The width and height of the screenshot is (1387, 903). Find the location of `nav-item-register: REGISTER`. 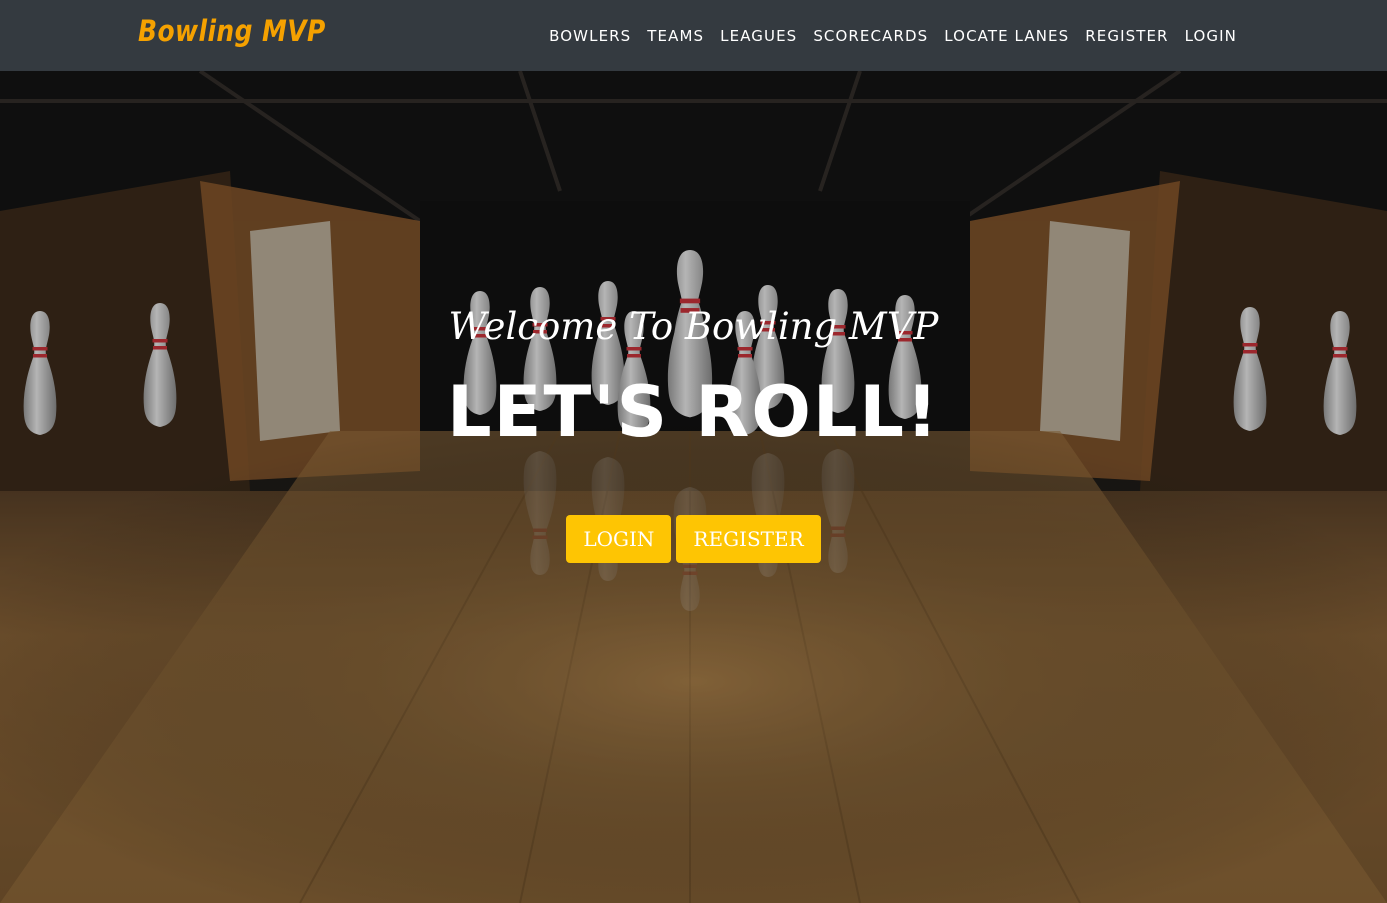

nav-item-register: REGISTER is located at coordinates (1126, 36).